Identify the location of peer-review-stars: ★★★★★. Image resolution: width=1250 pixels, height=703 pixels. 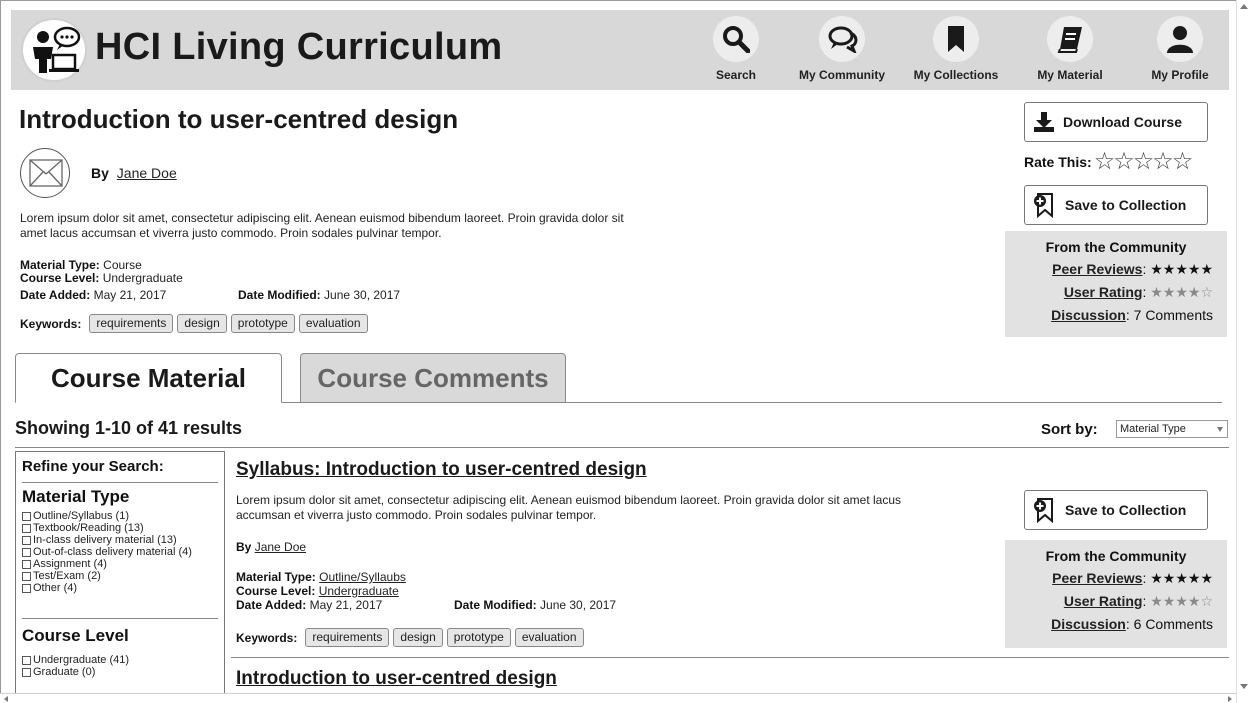
(1181, 269).